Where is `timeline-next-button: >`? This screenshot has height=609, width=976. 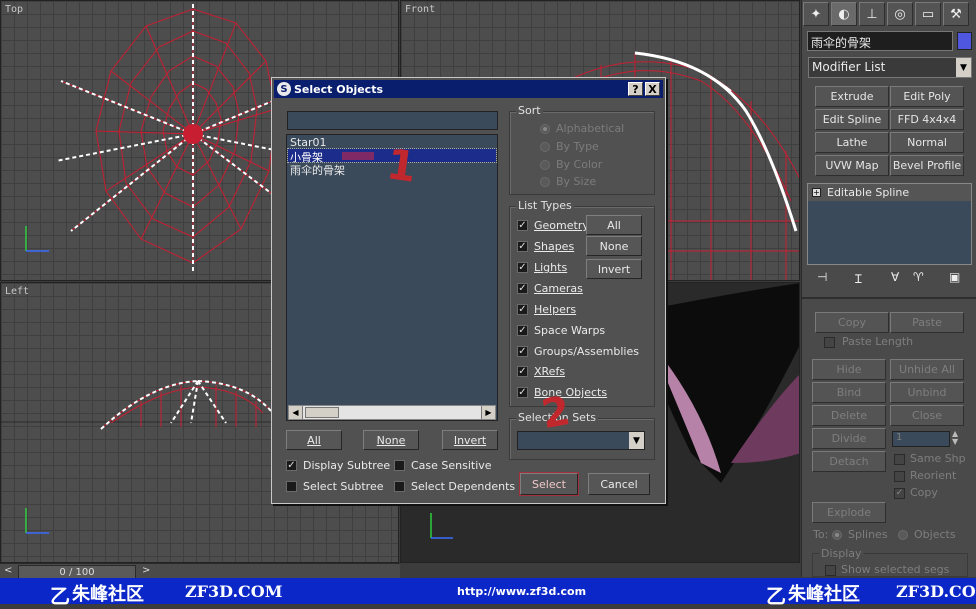
timeline-next-button: > is located at coordinates (146, 570).